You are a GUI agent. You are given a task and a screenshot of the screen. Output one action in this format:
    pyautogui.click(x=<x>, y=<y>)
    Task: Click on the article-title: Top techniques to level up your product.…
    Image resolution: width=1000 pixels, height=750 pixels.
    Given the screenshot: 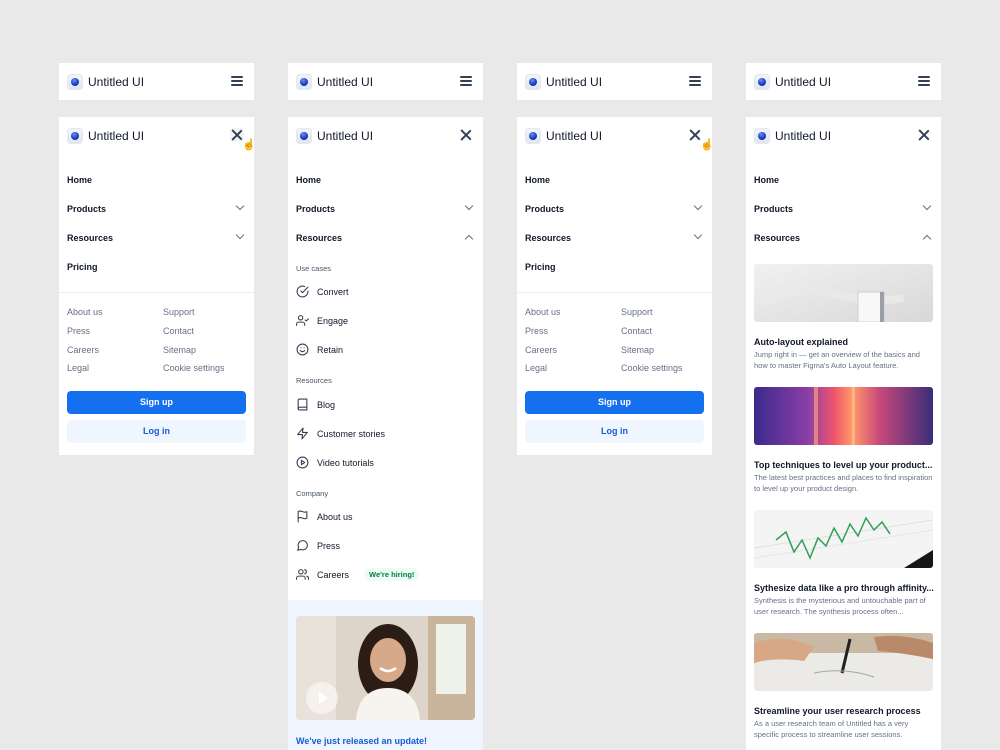 What is the action you would take?
    pyautogui.click(x=843, y=465)
    